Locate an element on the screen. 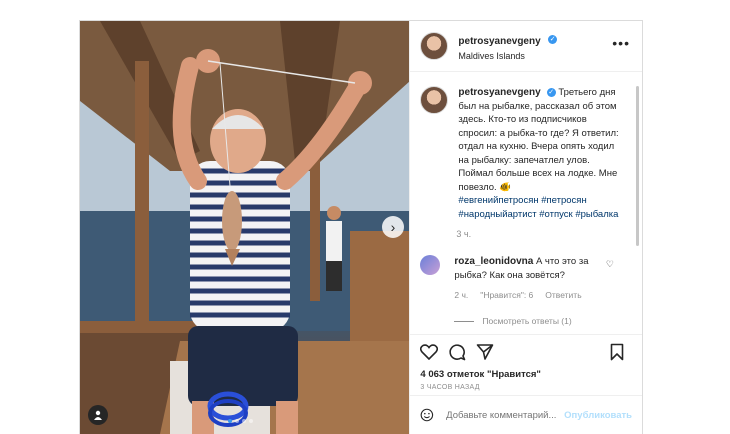 Image resolution: width=730 pixels, height=434 pixels. comment-button is located at coordinates (457, 352).